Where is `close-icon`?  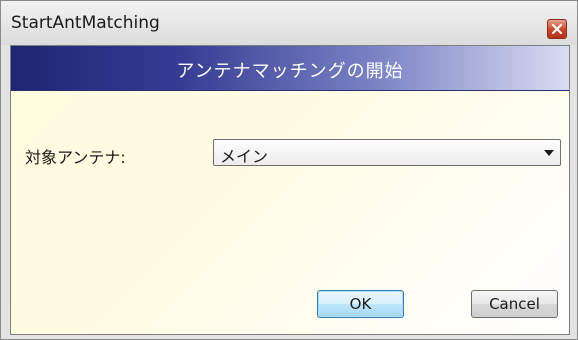
close-icon is located at coordinates (557, 29).